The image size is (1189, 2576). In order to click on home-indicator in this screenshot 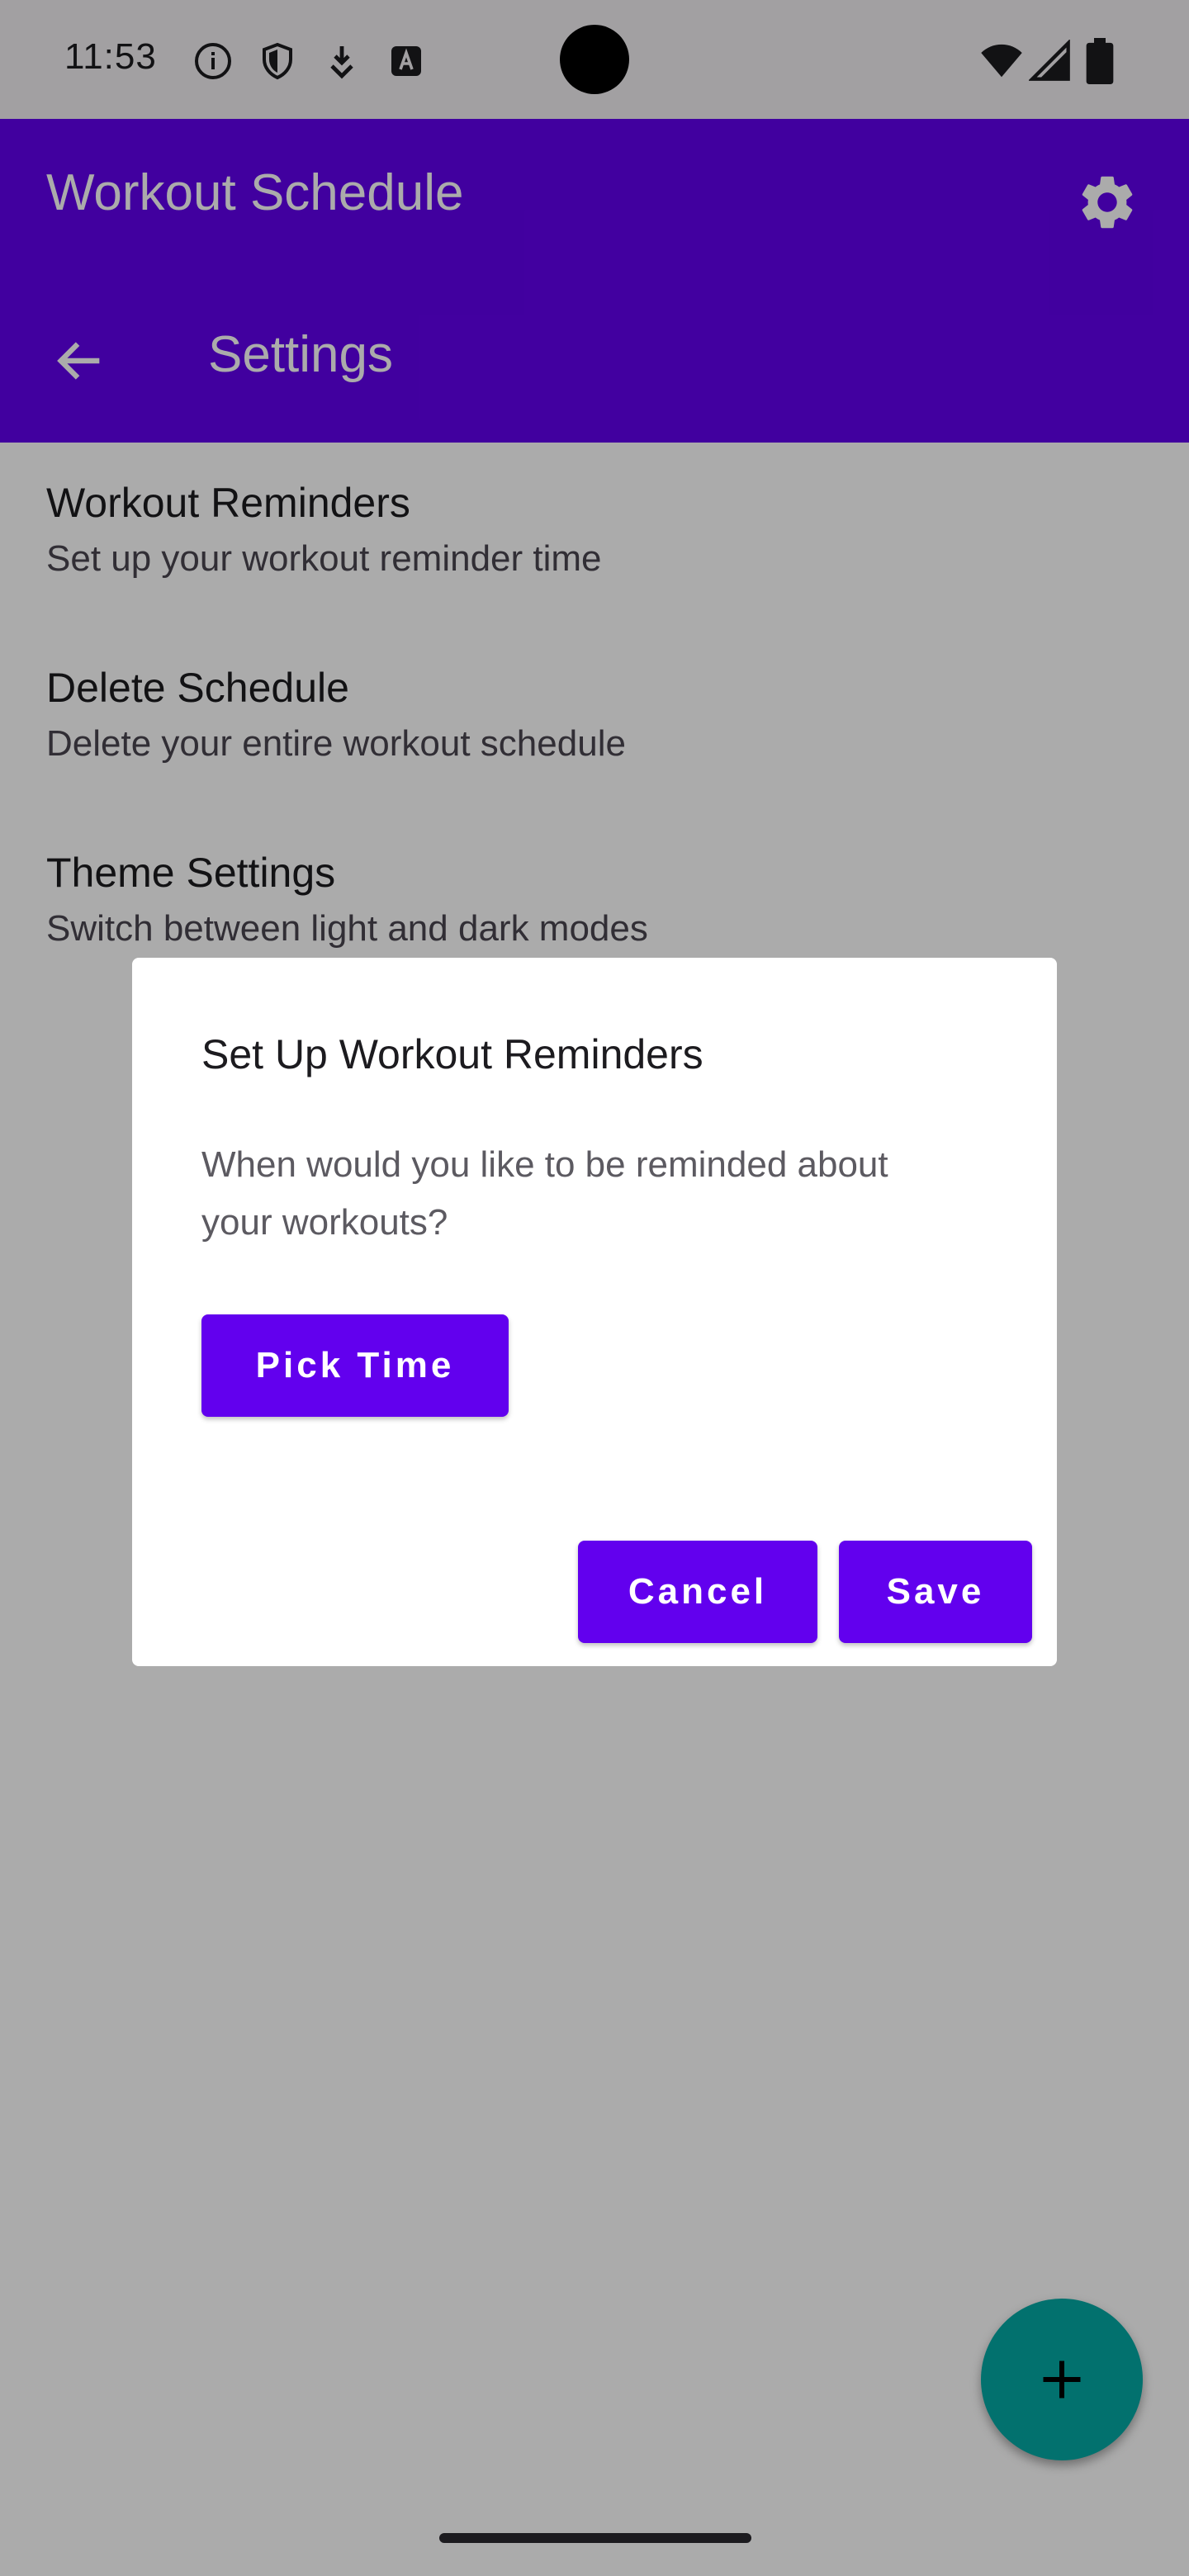, I will do `click(595, 2538)`.